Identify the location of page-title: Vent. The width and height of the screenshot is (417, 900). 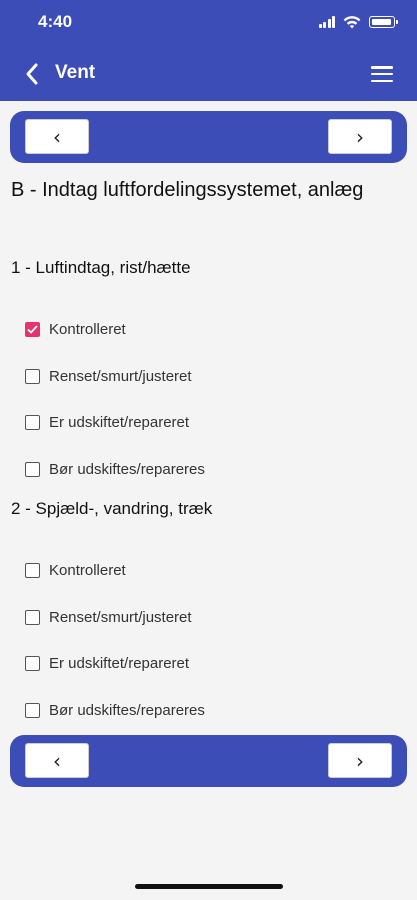
(75, 72).